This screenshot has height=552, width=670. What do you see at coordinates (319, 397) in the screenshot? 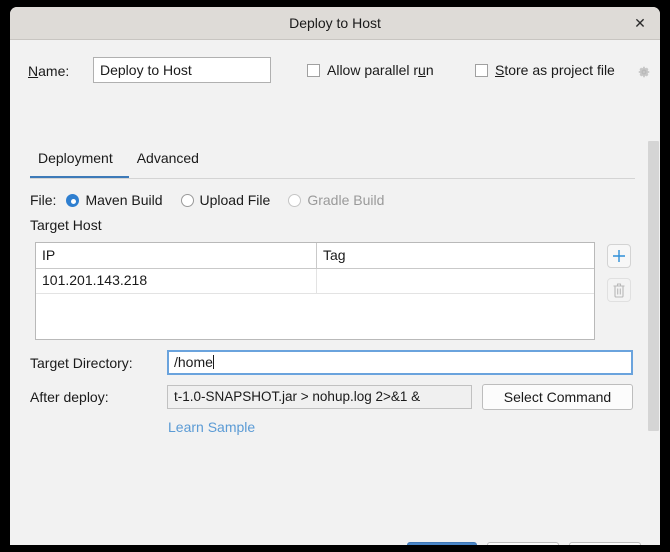
I see `after-deploy-input: t-1.0-SNAPSHOT.jar > nohup.log 2>&1 &` at bounding box center [319, 397].